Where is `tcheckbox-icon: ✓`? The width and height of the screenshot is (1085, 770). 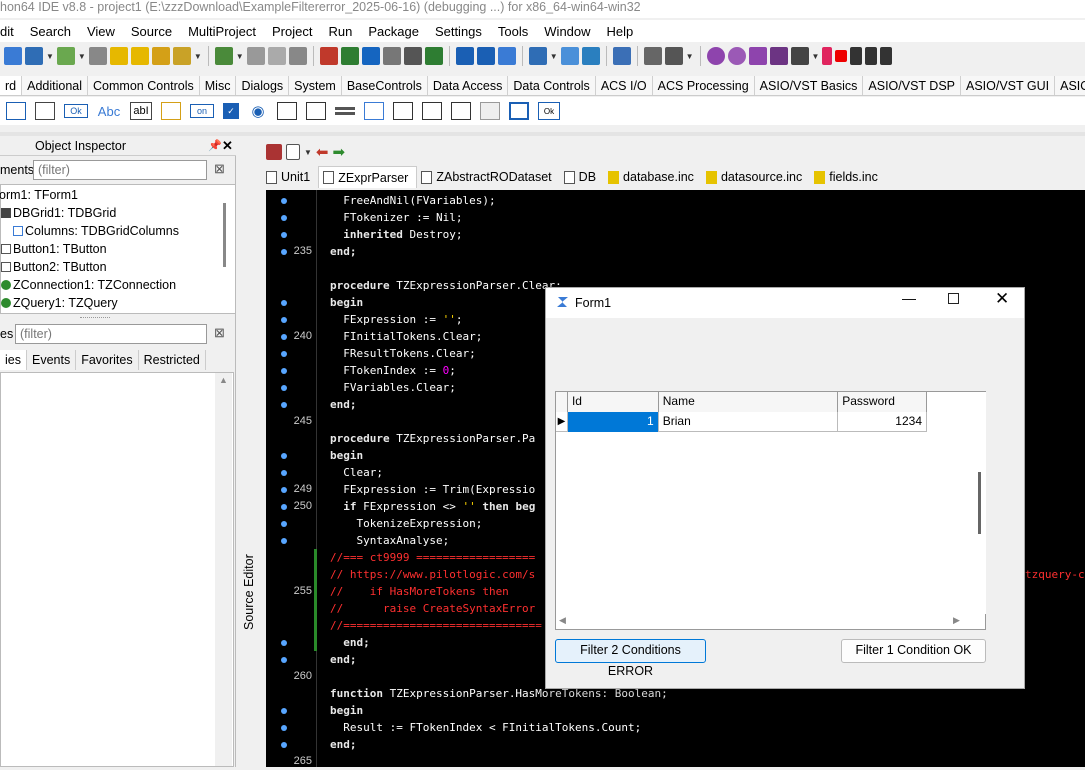 tcheckbox-icon: ✓ is located at coordinates (231, 111).